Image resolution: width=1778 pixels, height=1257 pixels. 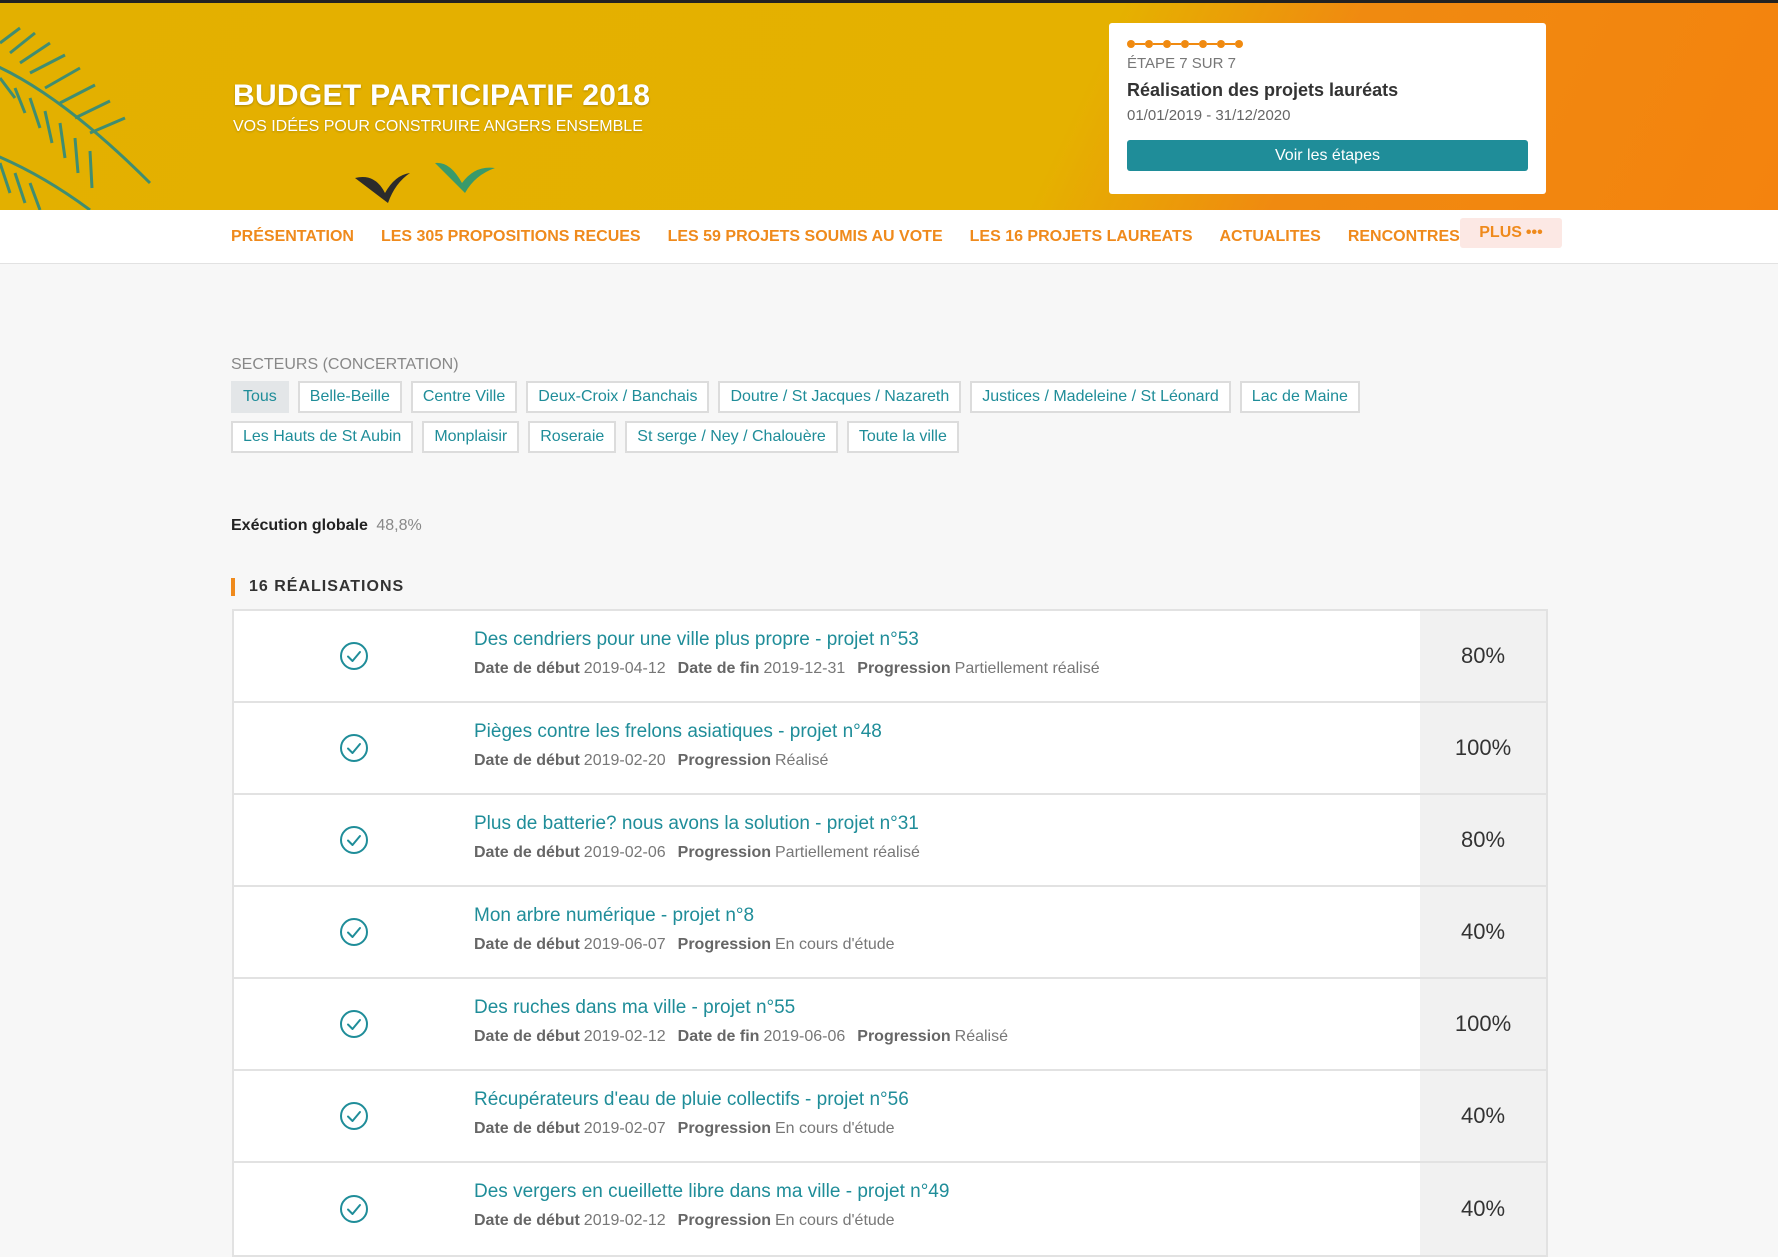 What do you see at coordinates (1027, 668) in the screenshot?
I see `progress-value: Partiellement réalisé` at bounding box center [1027, 668].